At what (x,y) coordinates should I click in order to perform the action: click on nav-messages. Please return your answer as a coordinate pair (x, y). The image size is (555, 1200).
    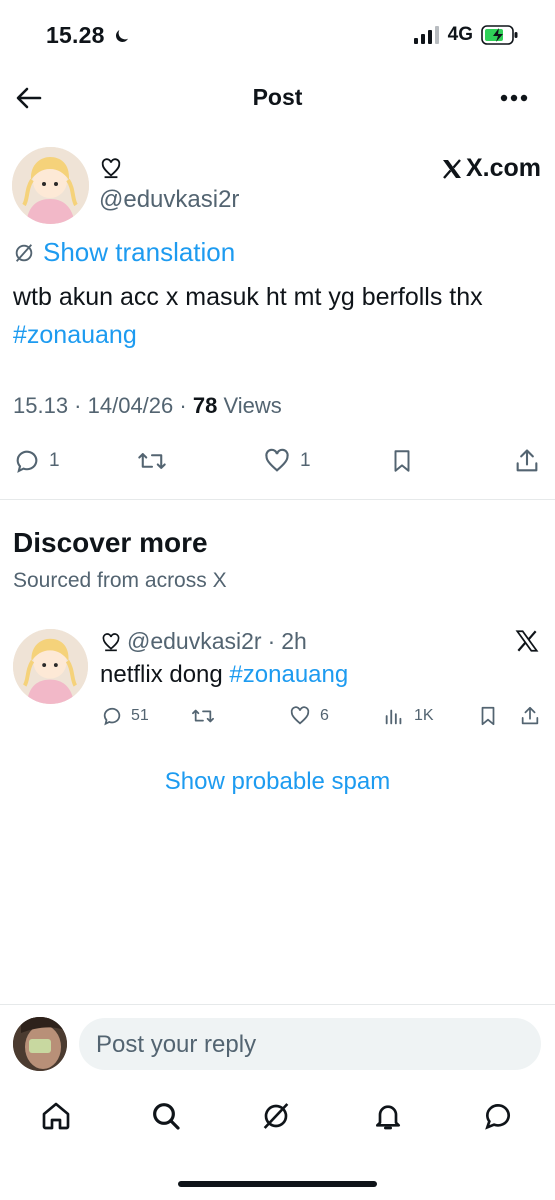
    Looking at the image, I should click on (498, 1116).